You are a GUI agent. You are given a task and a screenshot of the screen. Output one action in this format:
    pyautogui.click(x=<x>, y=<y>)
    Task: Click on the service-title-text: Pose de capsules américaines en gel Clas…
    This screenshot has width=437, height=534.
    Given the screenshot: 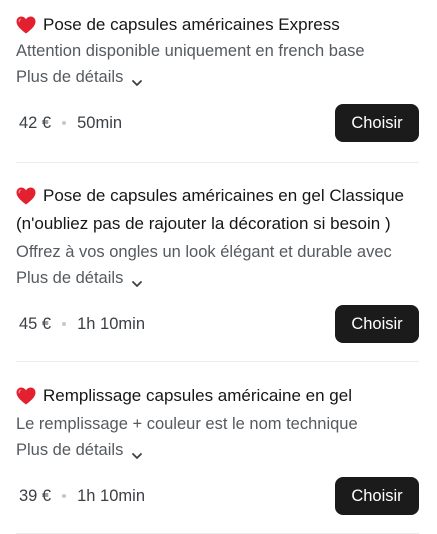 What is the action you would take?
    pyautogui.click(x=223, y=195)
    